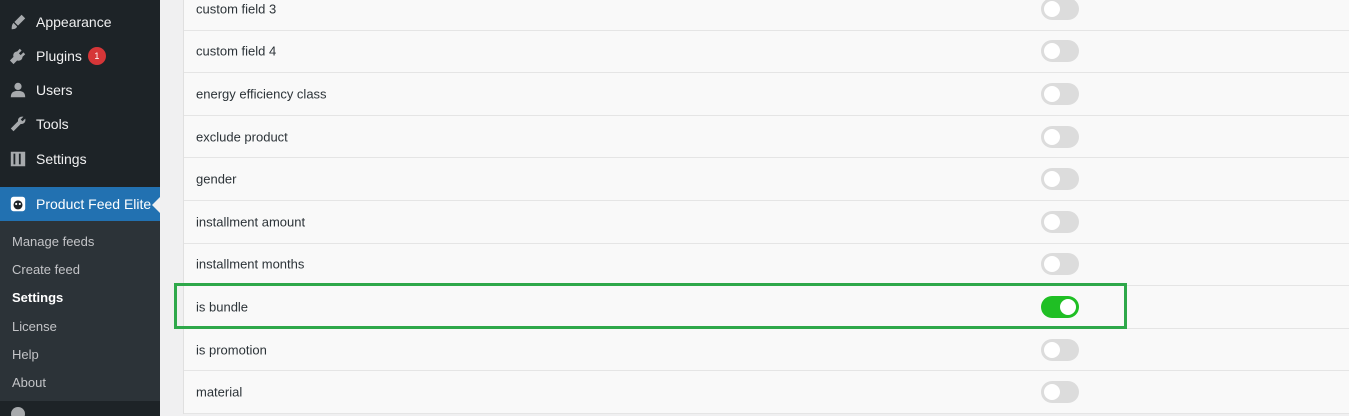  I want to click on paint-brush-icon, so click(18, 22).